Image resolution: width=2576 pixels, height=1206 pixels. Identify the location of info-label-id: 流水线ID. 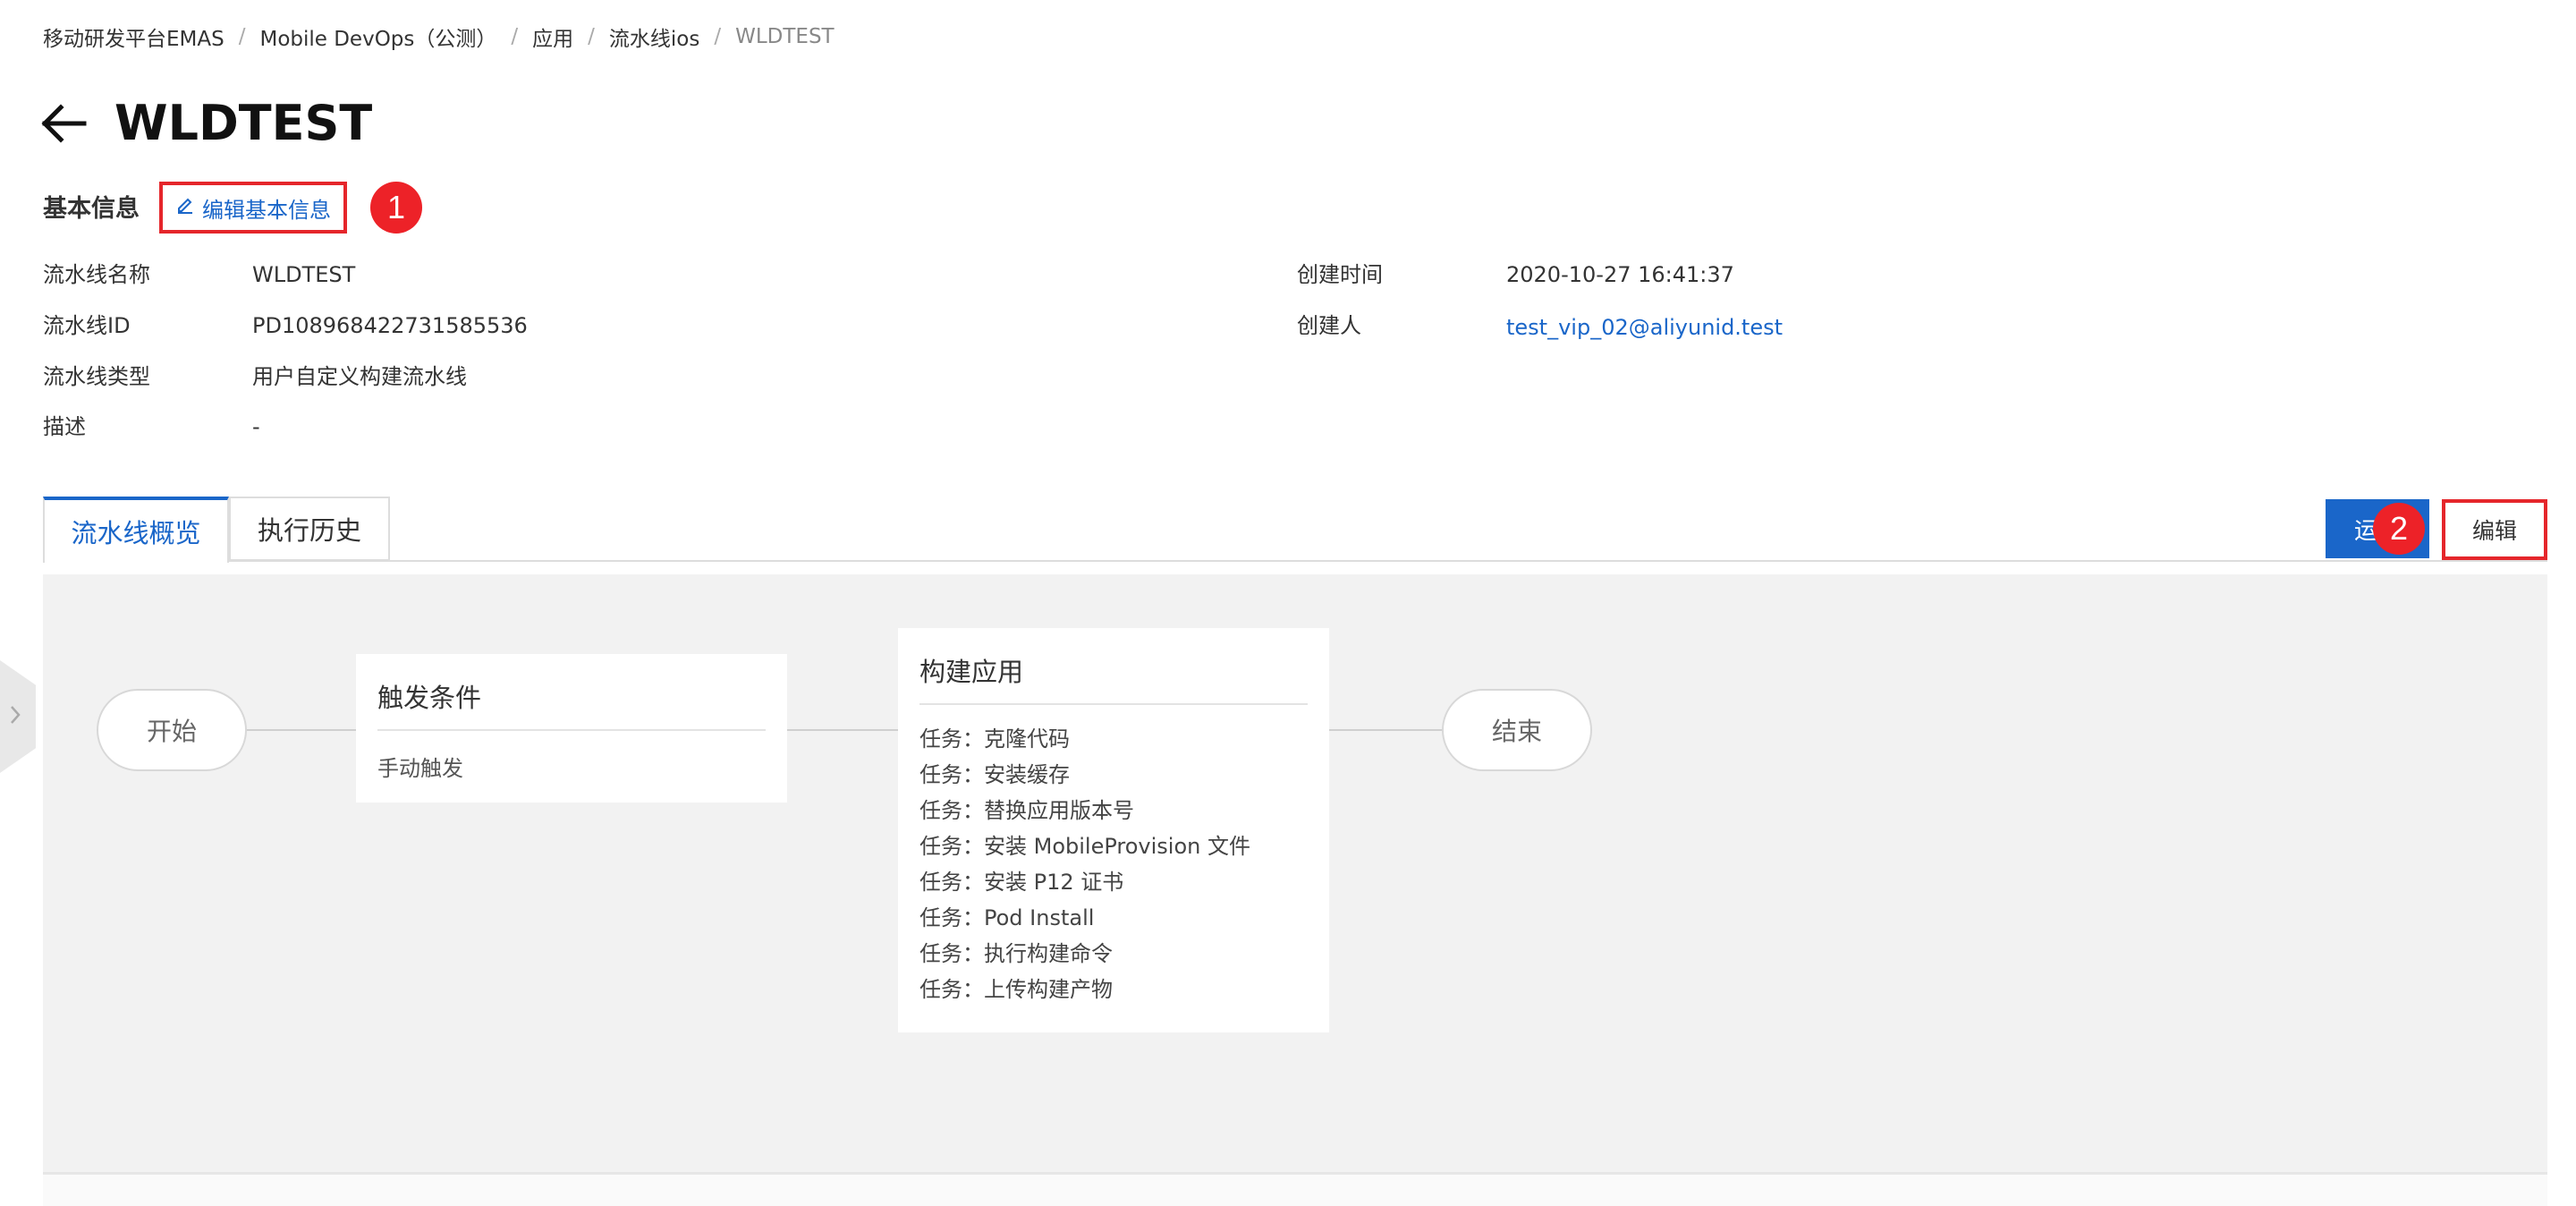
(87, 325).